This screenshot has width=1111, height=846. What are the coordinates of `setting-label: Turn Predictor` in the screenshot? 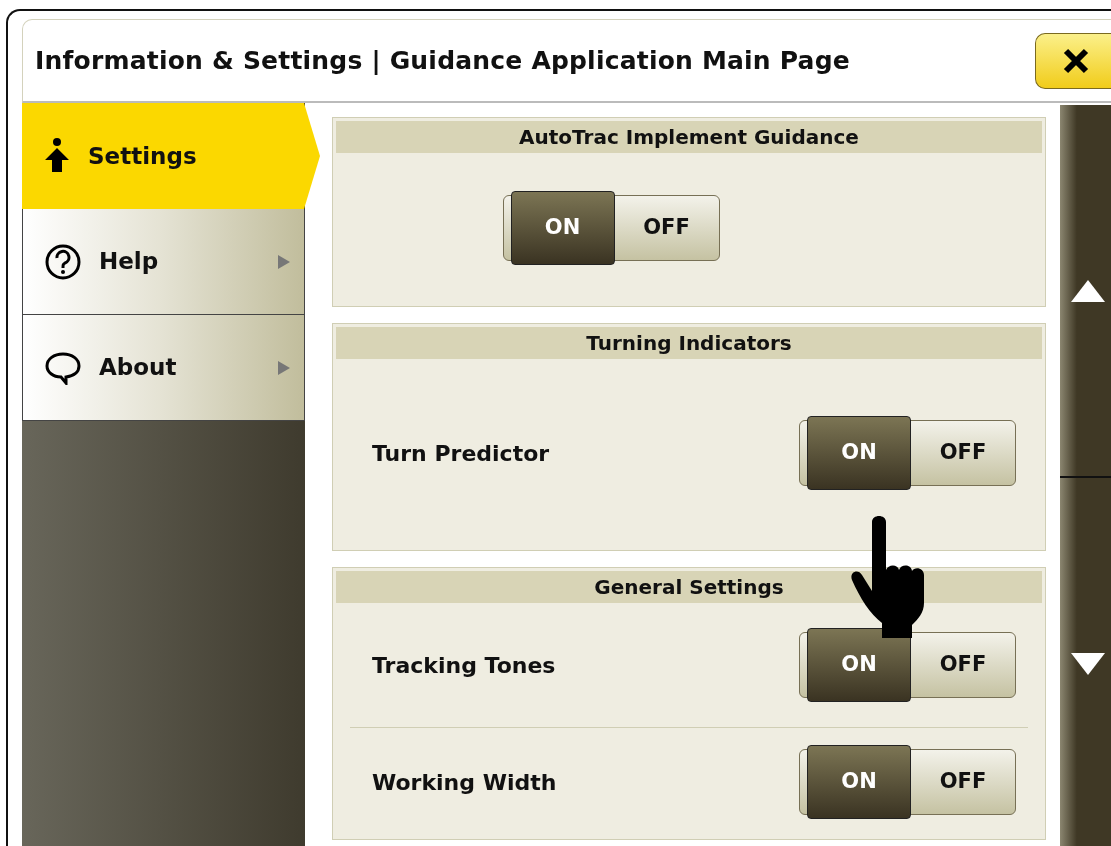 It's located at (461, 453).